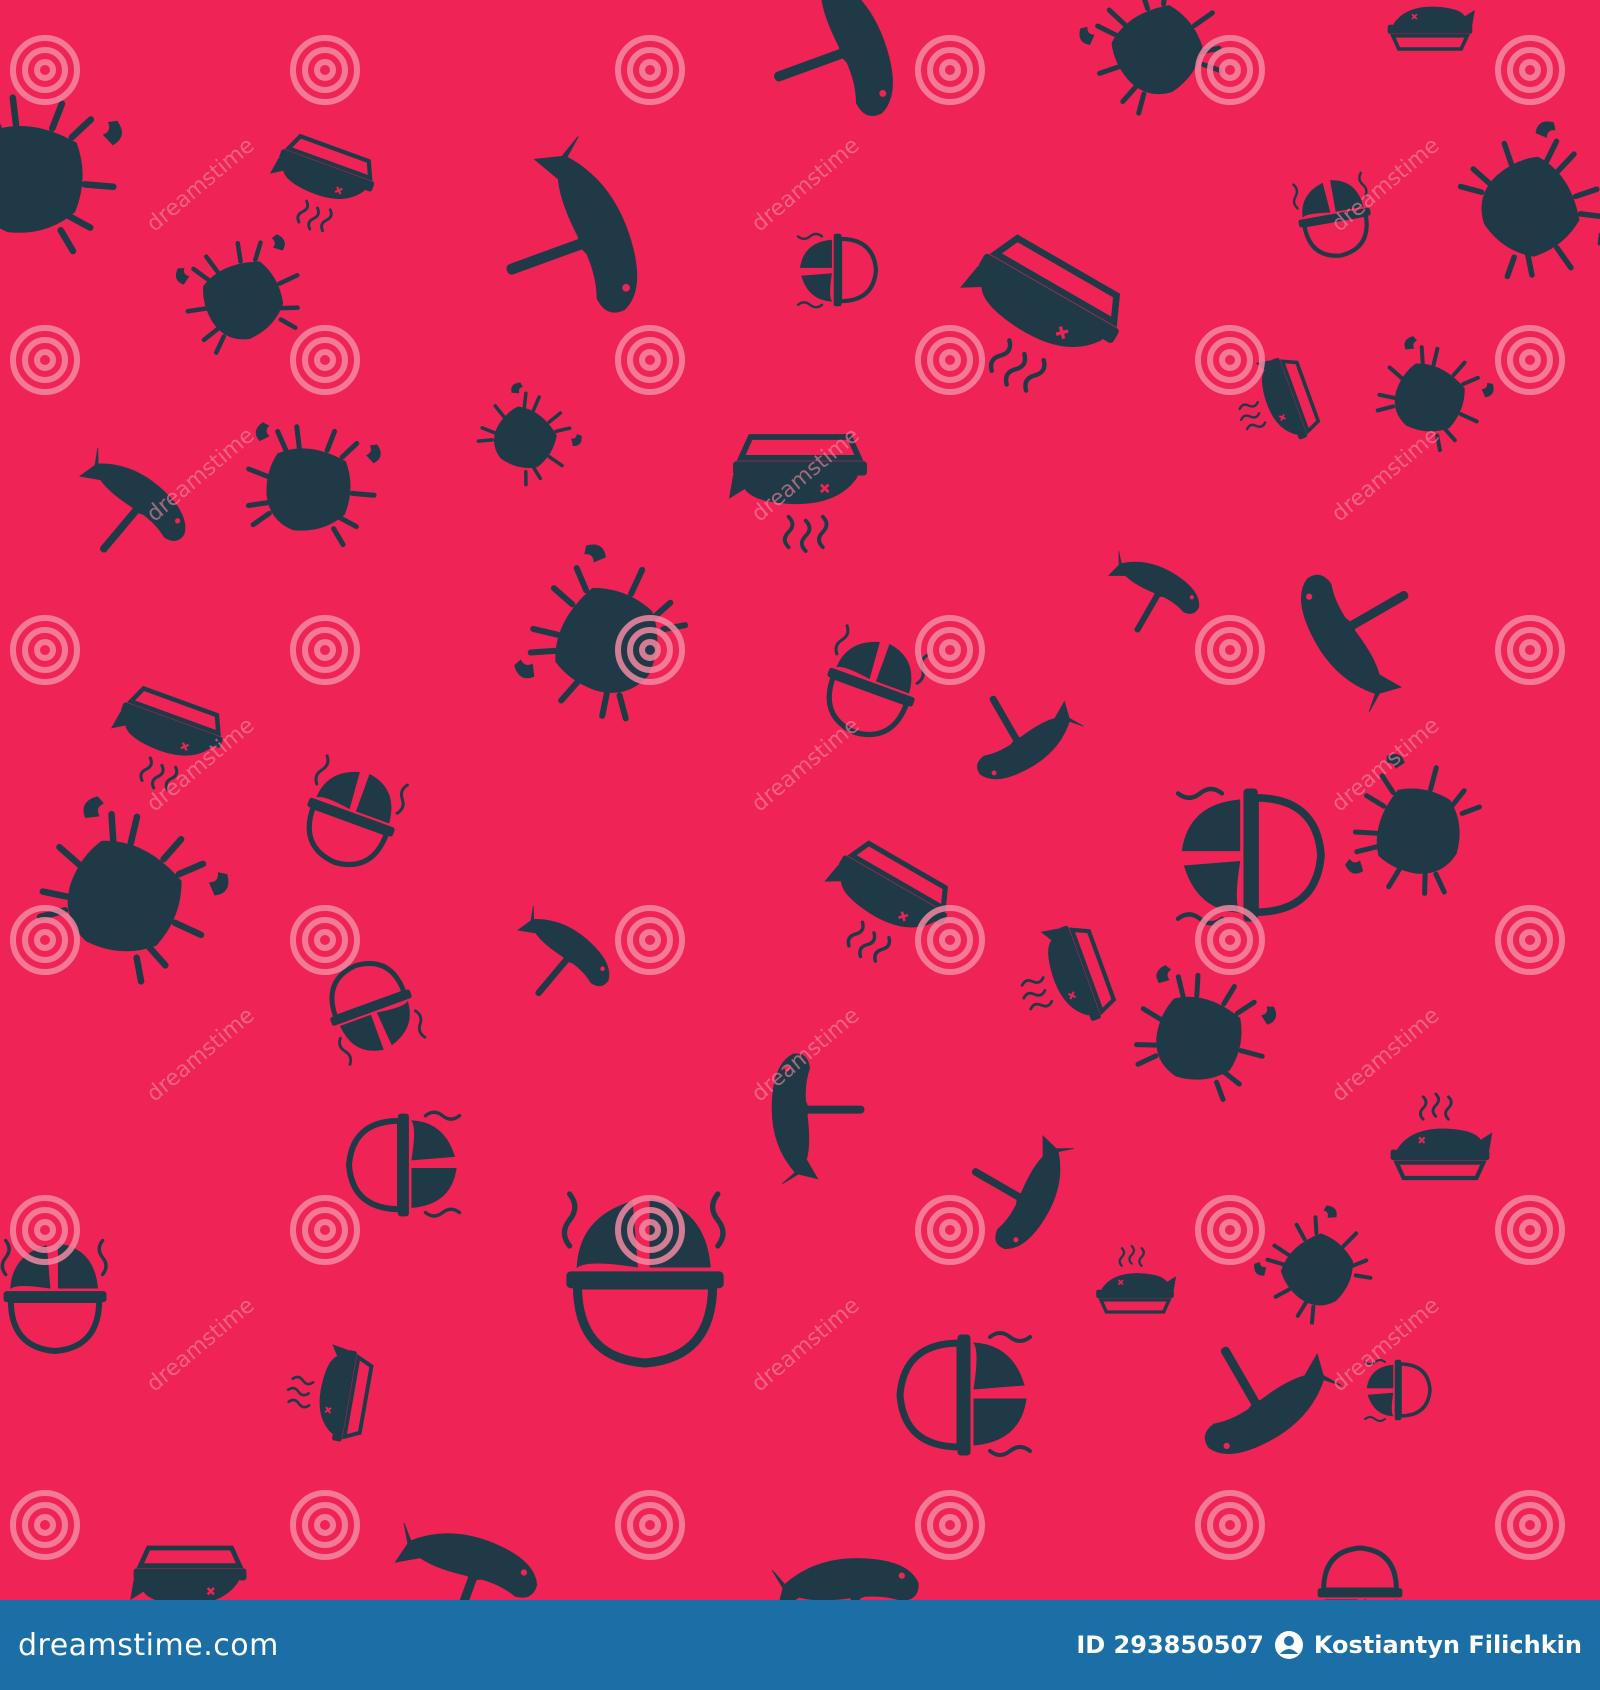 The width and height of the screenshot is (1600, 1690). I want to click on image-id: ID 293850507, so click(1170, 1645).